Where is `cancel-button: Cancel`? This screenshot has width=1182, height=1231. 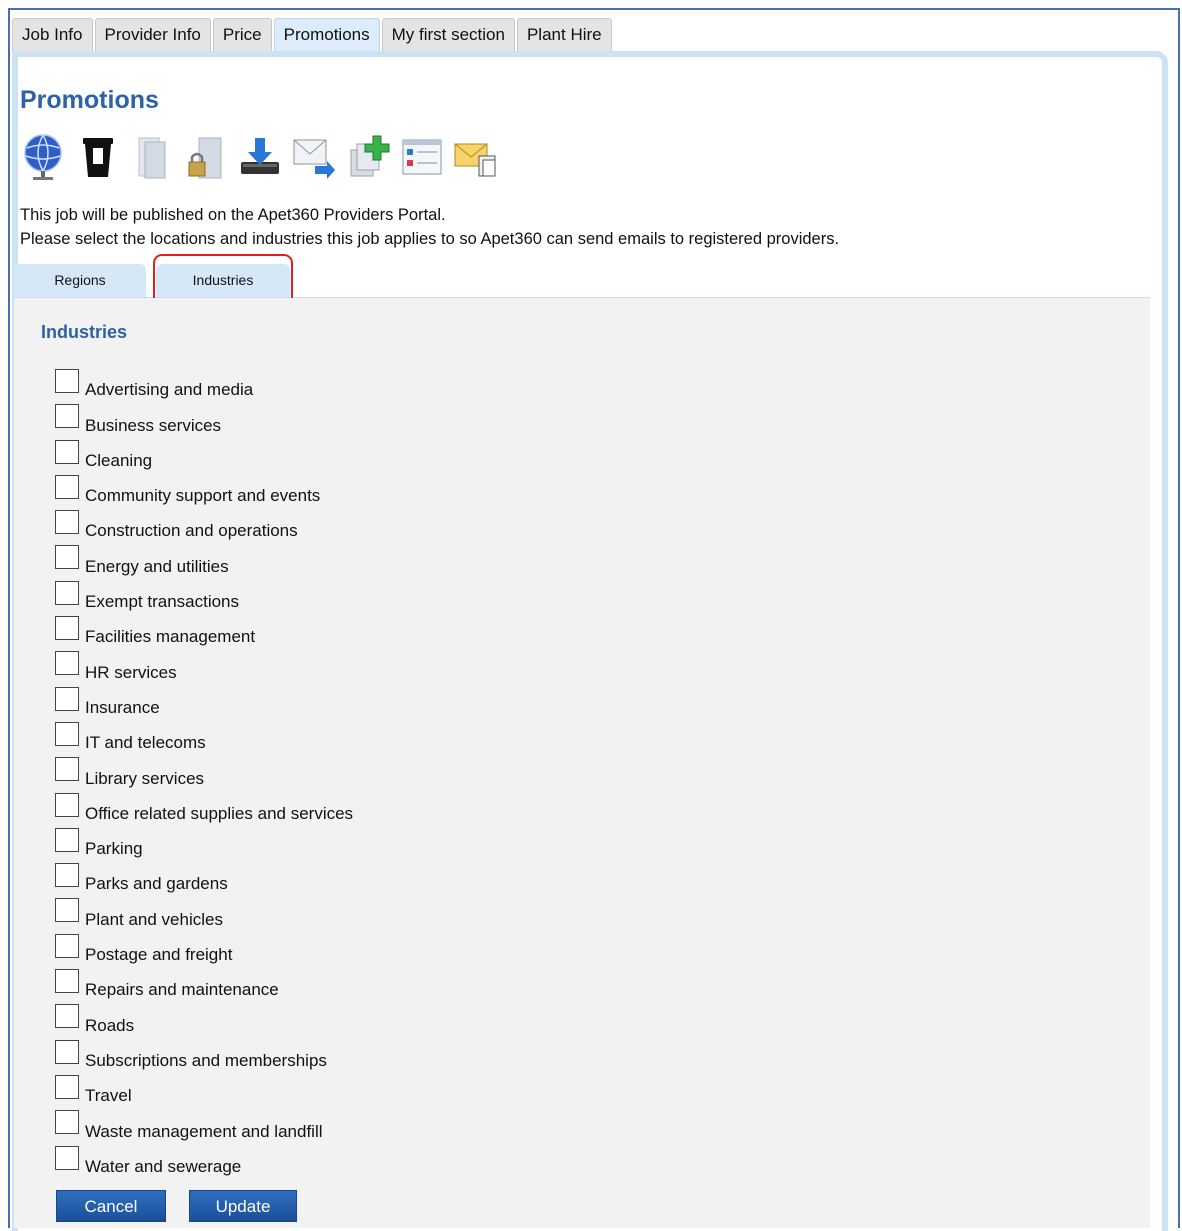
cancel-button: Cancel is located at coordinates (111, 1206).